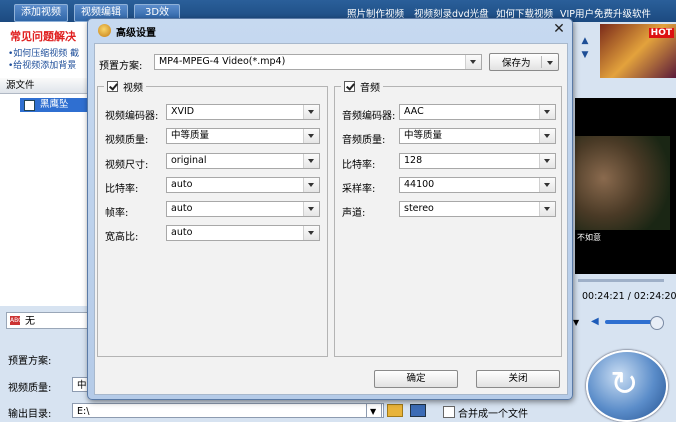 The width and height of the screenshot is (676, 422). Describe the element at coordinates (43, 36) in the screenshot. I see `faq-title: 常见问题解决` at that location.